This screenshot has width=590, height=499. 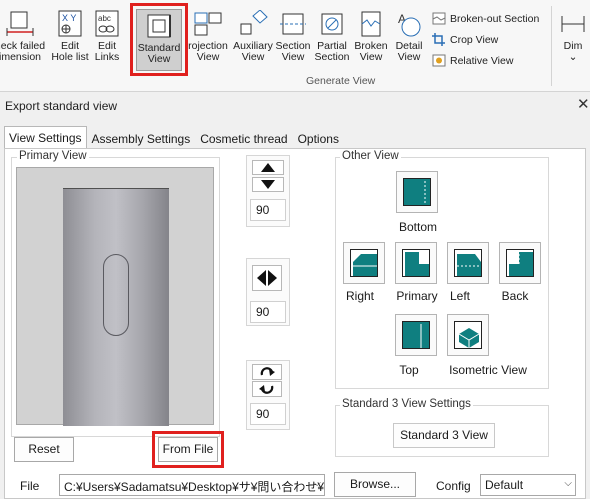 I want to click on projection-view-icon, so click(x=208, y=24).